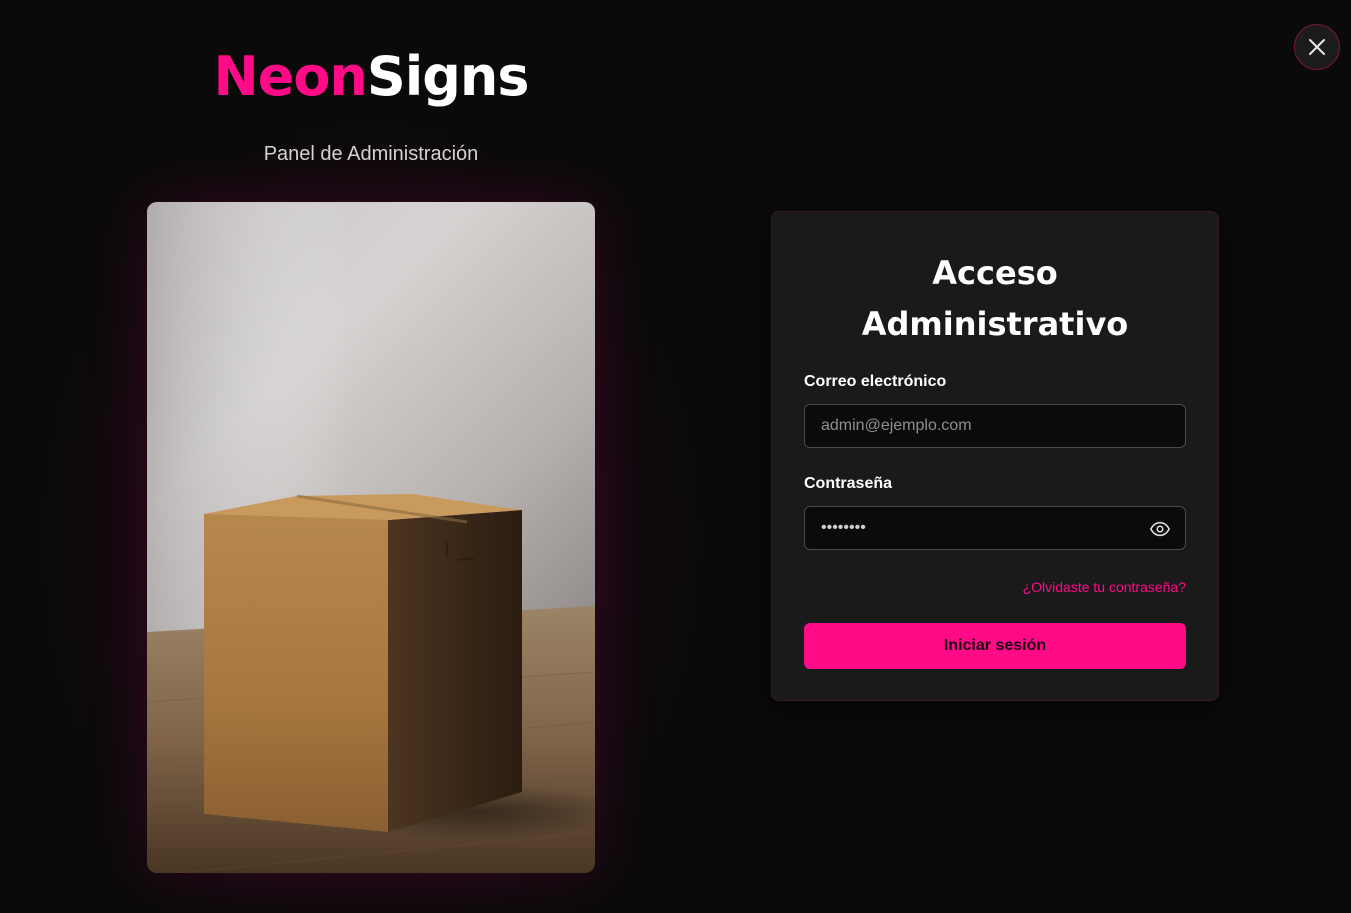 Image resolution: width=1351 pixels, height=913 pixels. What do you see at coordinates (995, 646) in the screenshot?
I see `login-button: Iniciar sesión` at bounding box center [995, 646].